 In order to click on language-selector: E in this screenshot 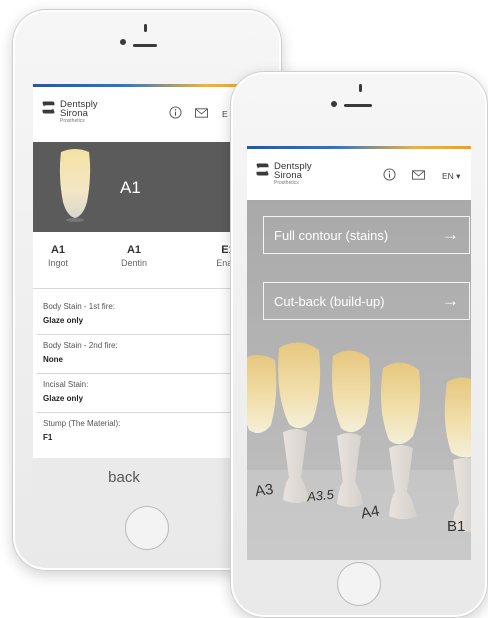, I will do `click(225, 114)`.